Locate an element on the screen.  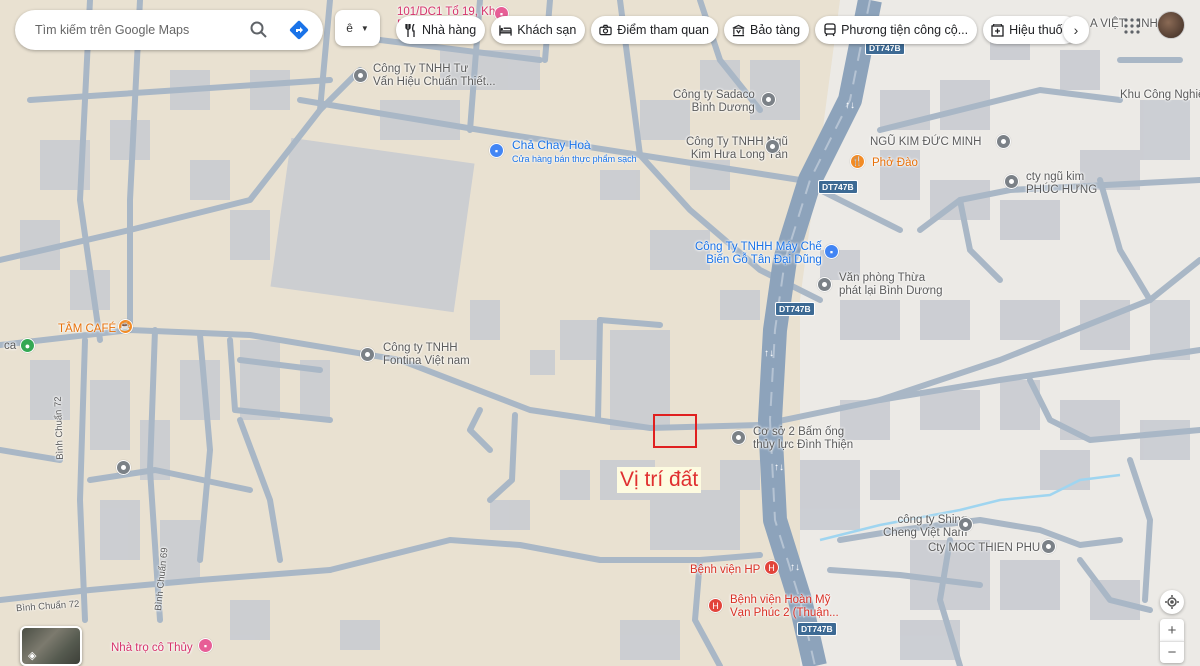
place-label-a-viet: A VIỆT is located at coordinates (1108, 24).